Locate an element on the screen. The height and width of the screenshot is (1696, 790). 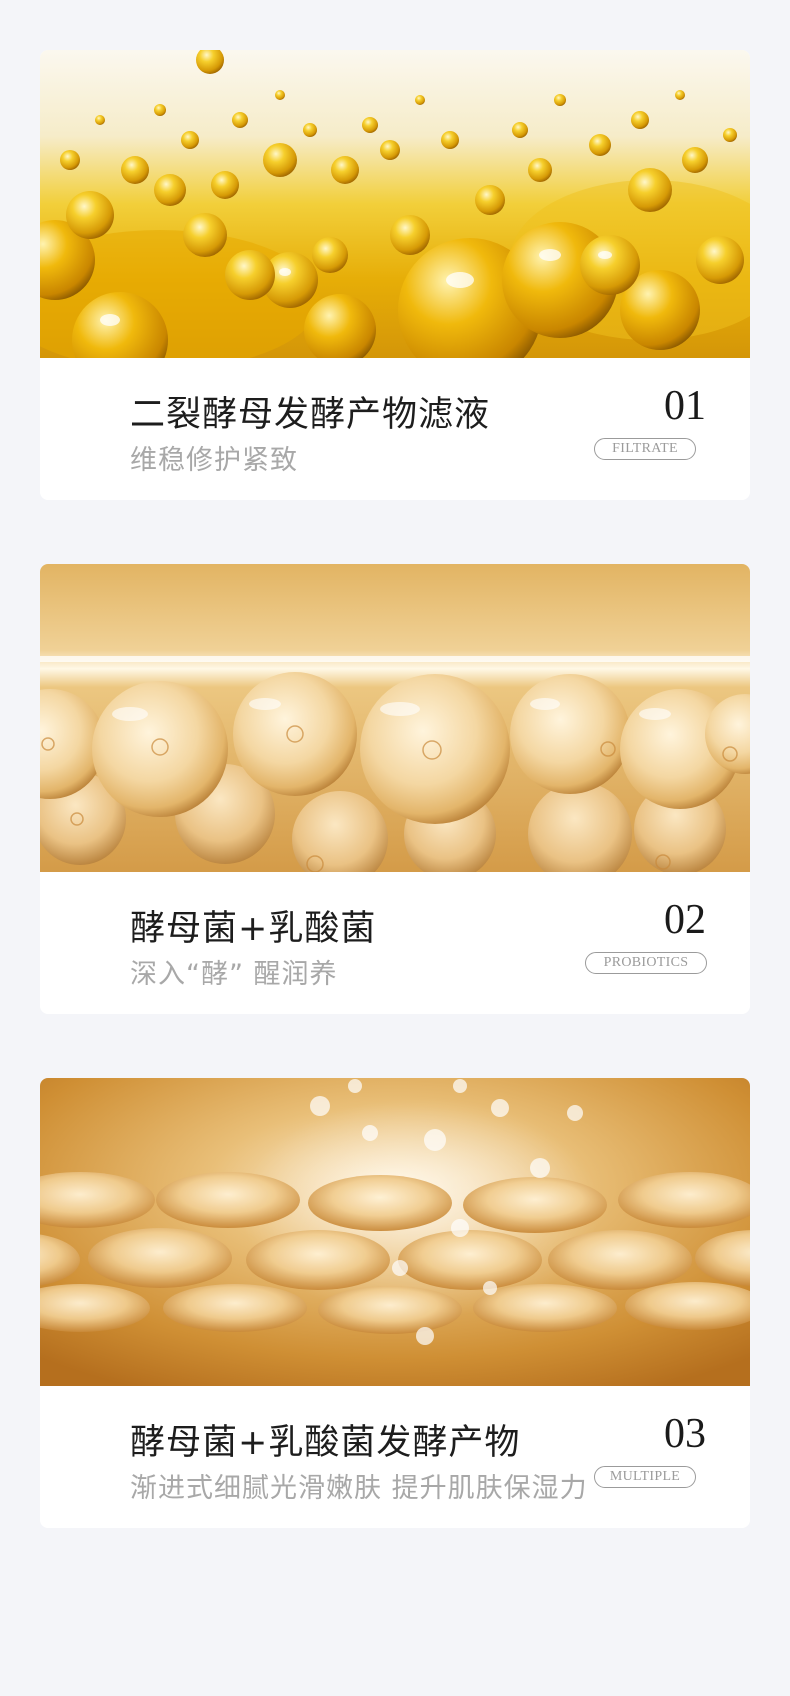
ingredient-subtitle: 渐进式细腻光滑嫩肤 提升肌肤保湿力 is located at coordinates (359, 1488).